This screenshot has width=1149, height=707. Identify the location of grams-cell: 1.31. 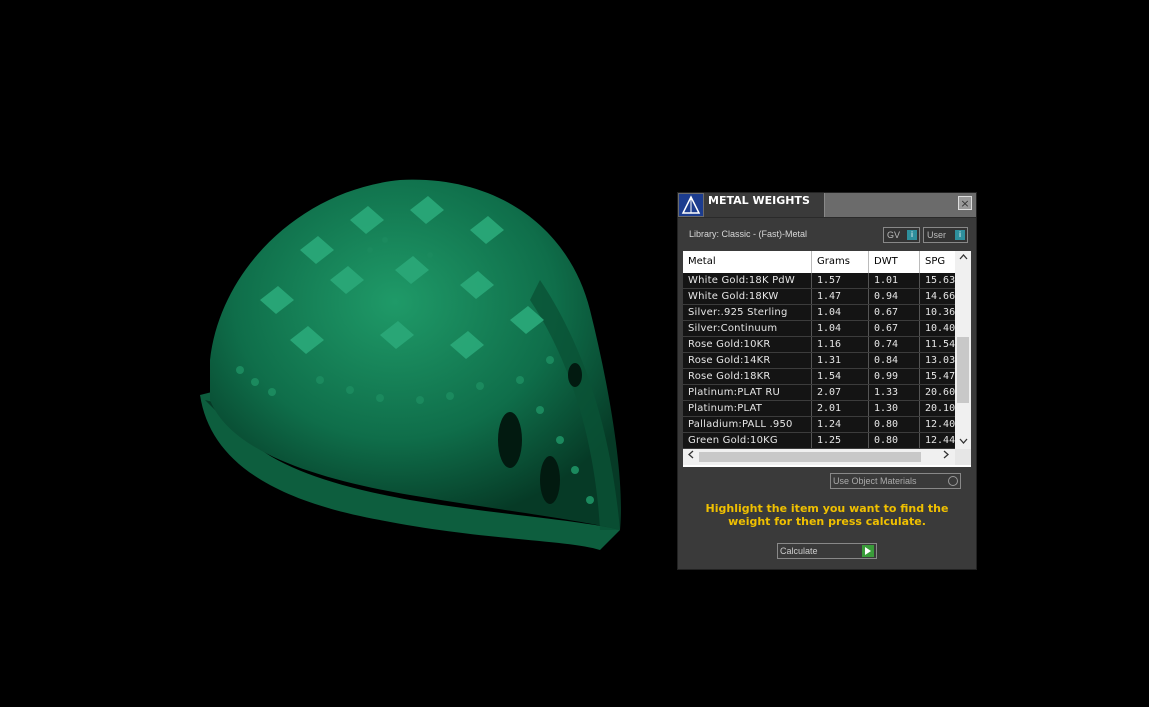
(840, 360).